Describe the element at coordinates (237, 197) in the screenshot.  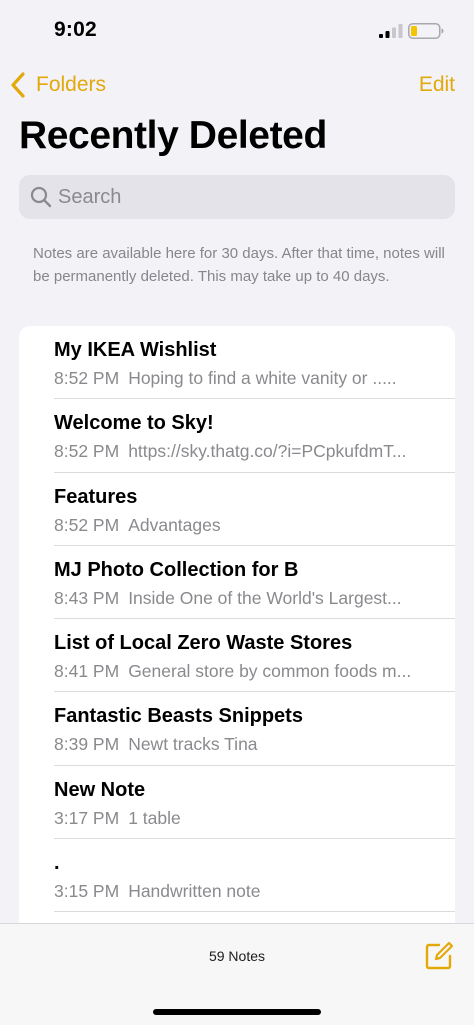
I see `search-field: Search` at that location.